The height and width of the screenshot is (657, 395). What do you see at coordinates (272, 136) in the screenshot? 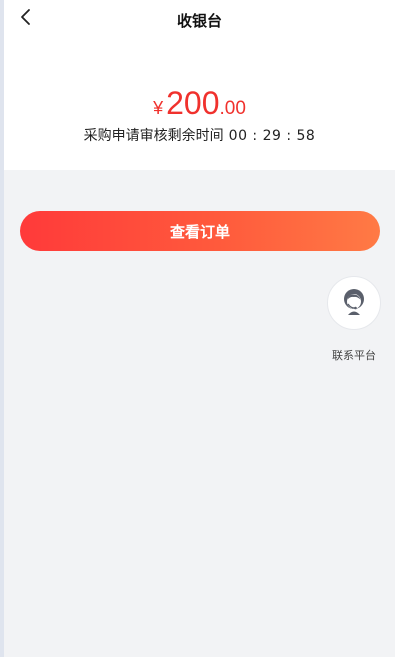
I see `countdown-time: 00 : 29 : 58` at bounding box center [272, 136].